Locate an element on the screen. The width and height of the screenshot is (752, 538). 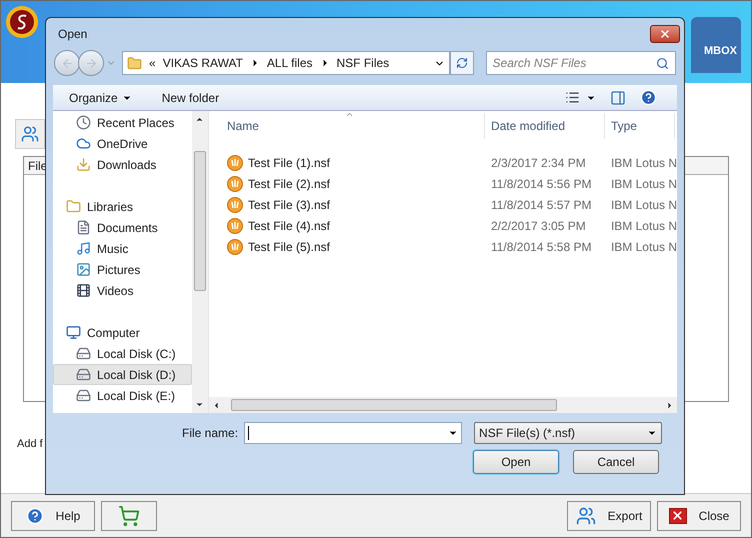
file-date: 11/8/2014 5:58 PM is located at coordinates (541, 247).